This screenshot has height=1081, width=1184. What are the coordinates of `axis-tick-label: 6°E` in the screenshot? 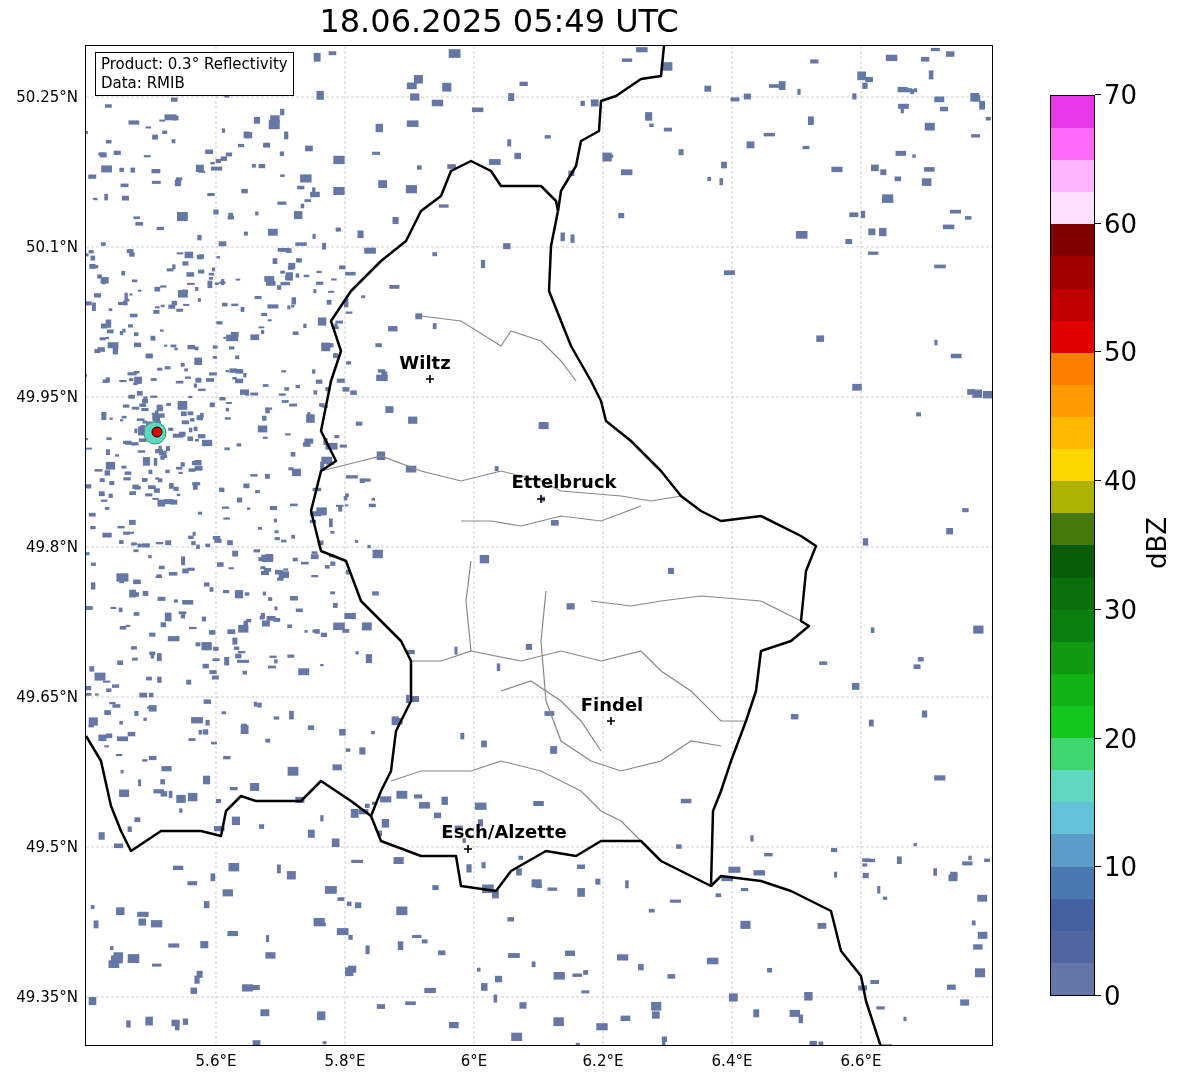 It's located at (474, 1061).